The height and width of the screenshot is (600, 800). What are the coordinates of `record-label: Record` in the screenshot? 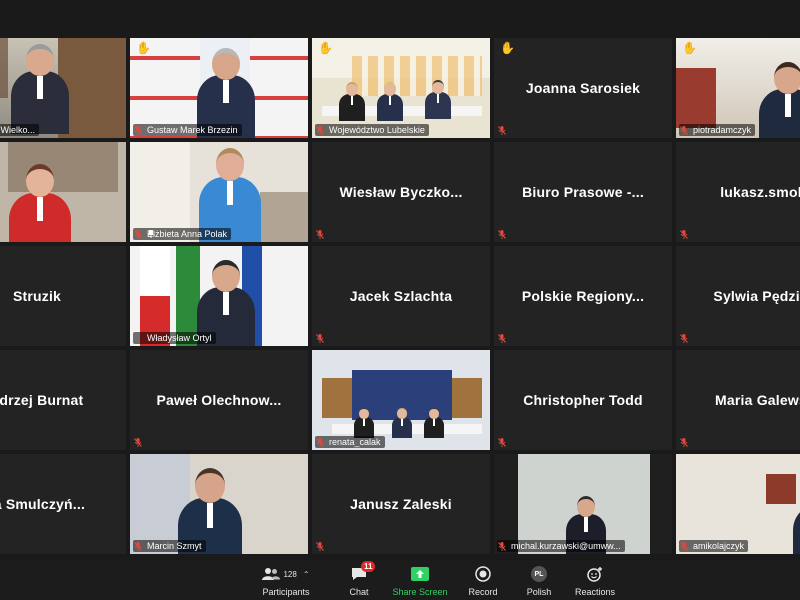 It's located at (483, 592).